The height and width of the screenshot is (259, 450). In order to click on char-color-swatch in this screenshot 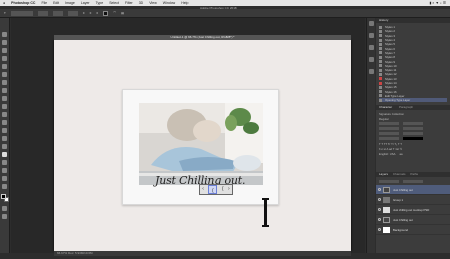, I will do `click(413, 138)`.